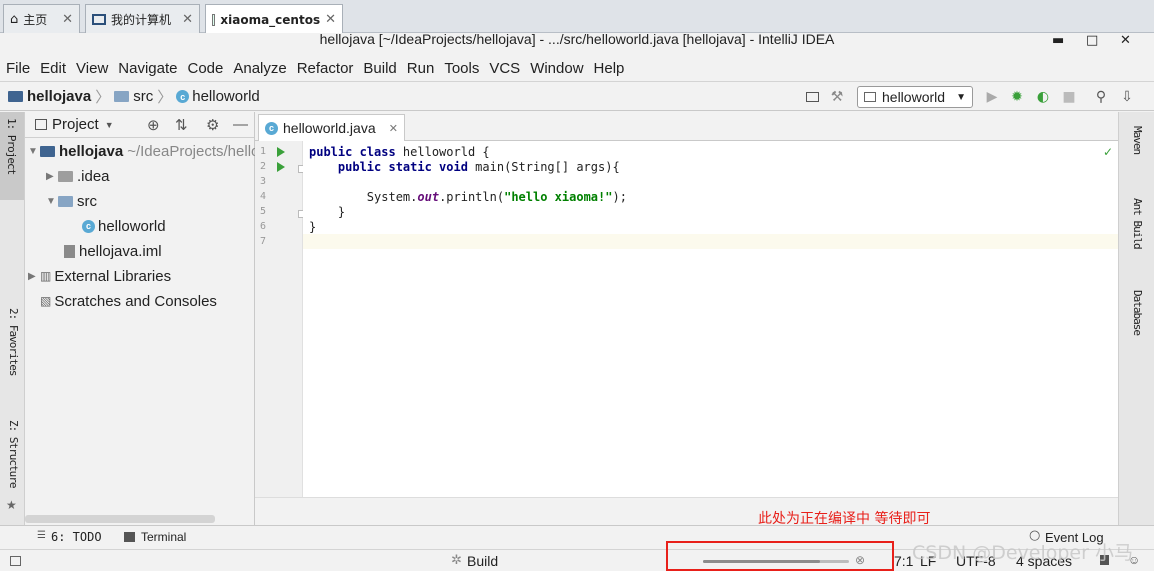  I want to click on spinner-icon: ✲, so click(456, 559).